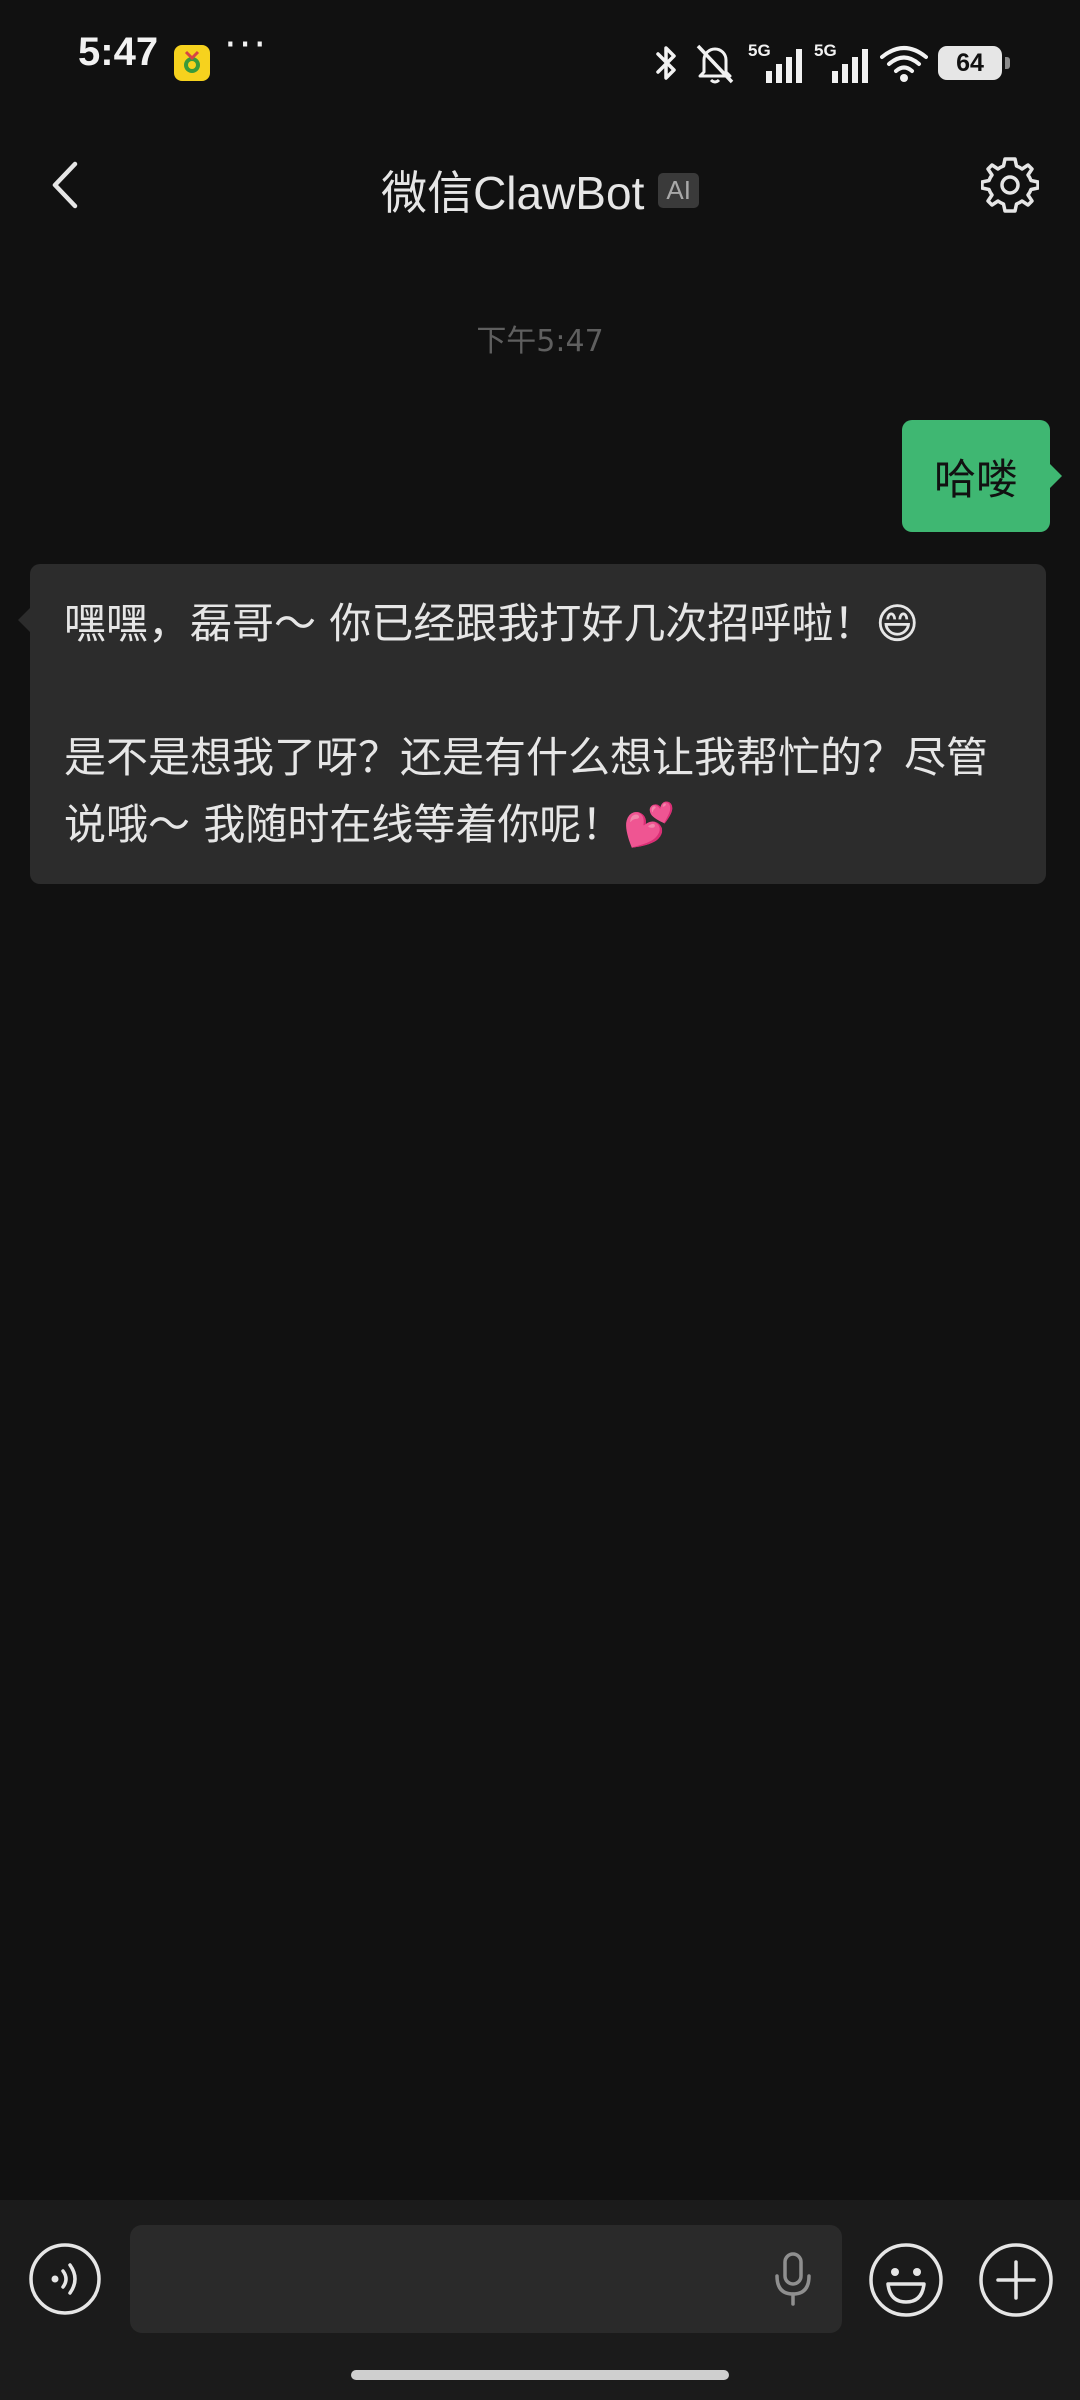 Image resolution: width=1080 pixels, height=2400 pixels. What do you see at coordinates (540, 62) in the screenshot?
I see `status-bar: 5:47 ··· 5G 5G 64` at bounding box center [540, 62].